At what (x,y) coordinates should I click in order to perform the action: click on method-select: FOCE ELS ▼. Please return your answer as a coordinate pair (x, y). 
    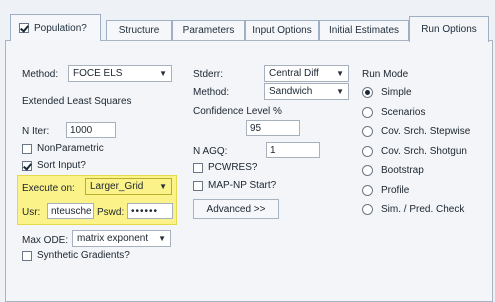
    Looking at the image, I should click on (120, 73).